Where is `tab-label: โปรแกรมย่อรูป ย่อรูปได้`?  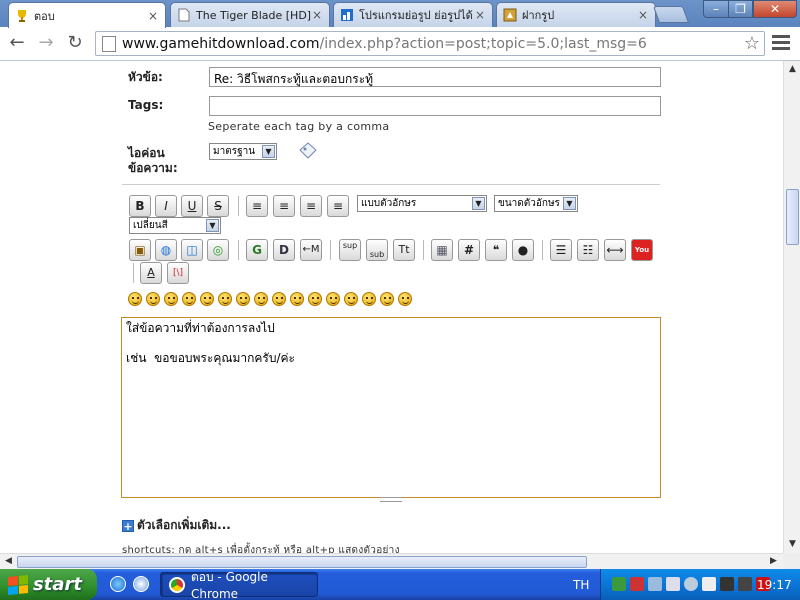
tab-label: โปรแกรมย่อรูป ย่อรูปได้ is located at coordinates (416, 15).